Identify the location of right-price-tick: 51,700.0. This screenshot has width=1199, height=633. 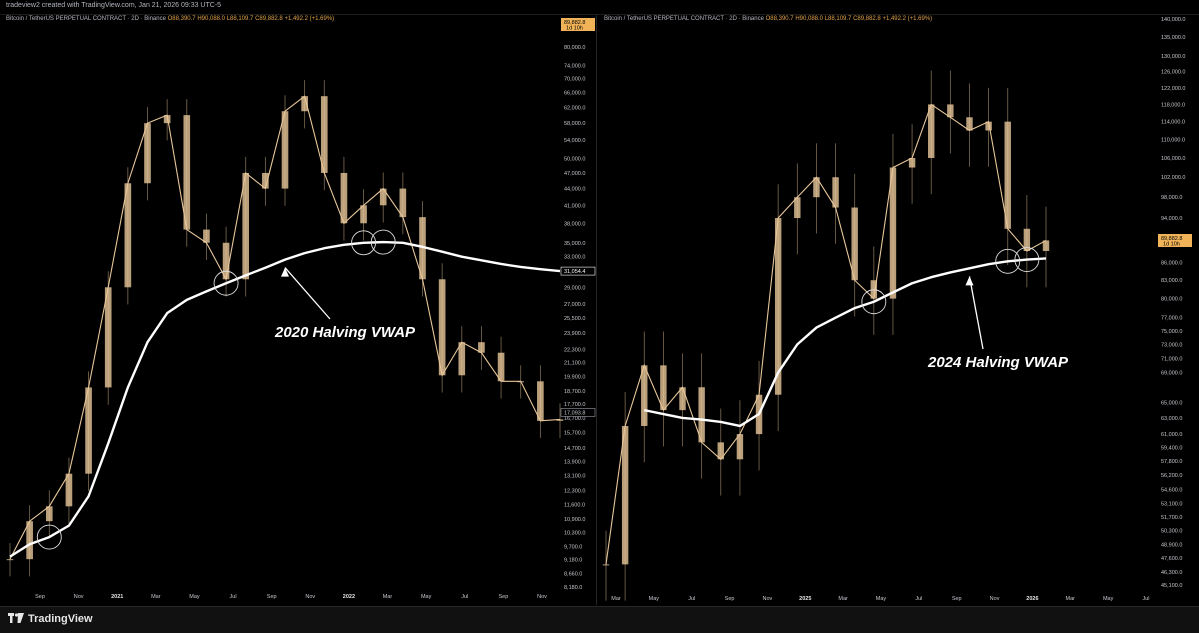
(1171, 518).